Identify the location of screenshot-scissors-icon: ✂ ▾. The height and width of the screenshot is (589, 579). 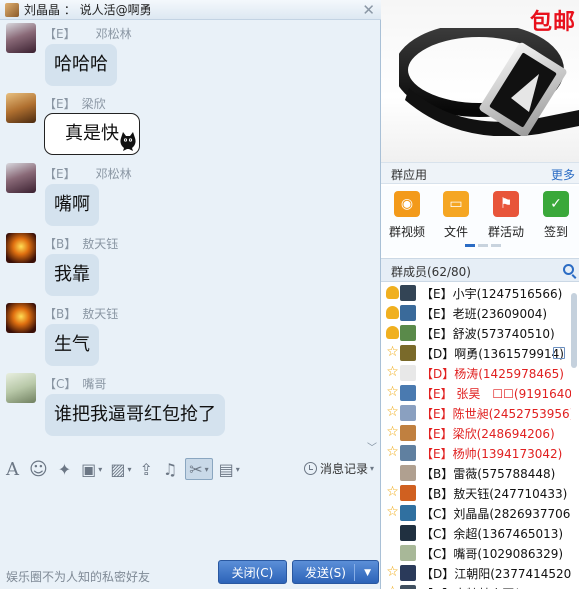
(199, 469).